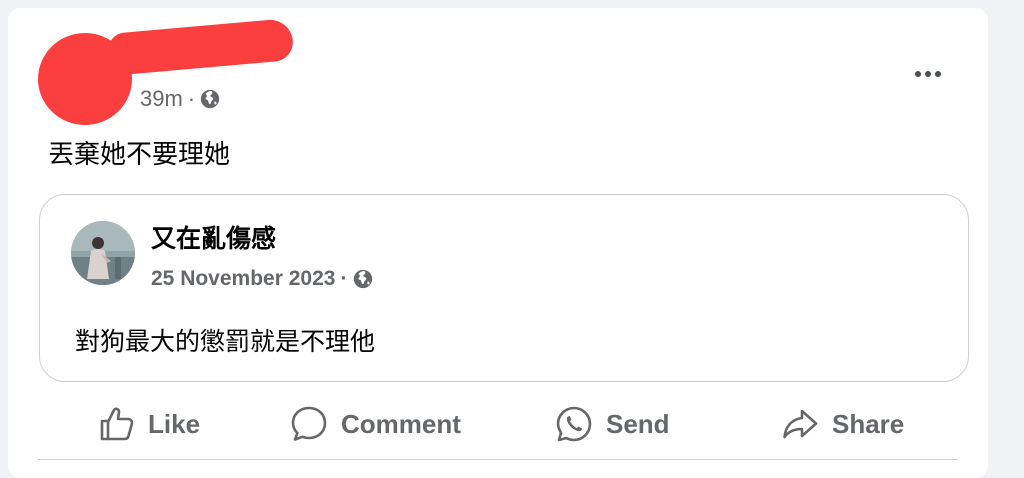 This screenshot has height=478, width=1024. I want to click on thumbs-up-icon, so click(117, 424).